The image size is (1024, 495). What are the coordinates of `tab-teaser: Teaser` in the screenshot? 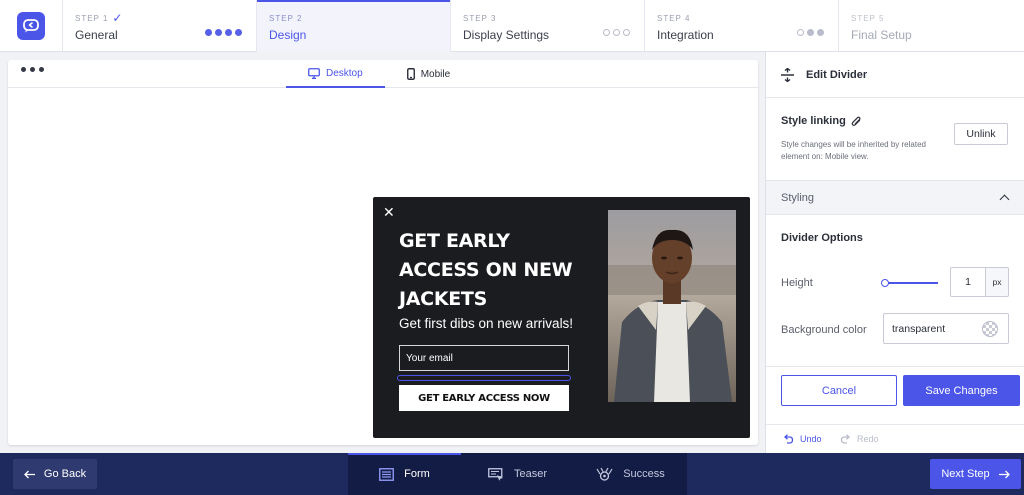 It's located at (517, 474).